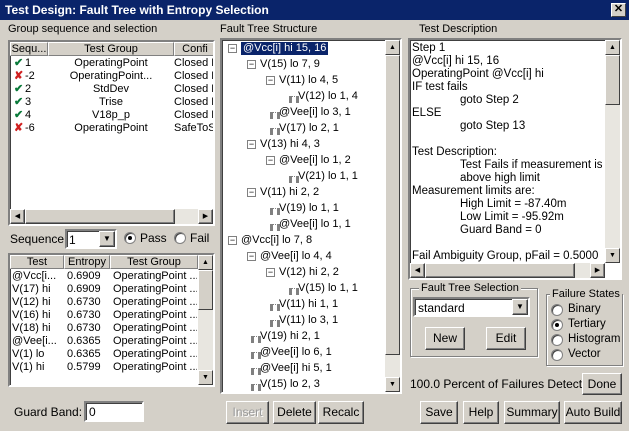  Describe the element at coordinates (205, 320) in the screenshot. I see `entropy-vscroll: ▲ ▼` at that location.